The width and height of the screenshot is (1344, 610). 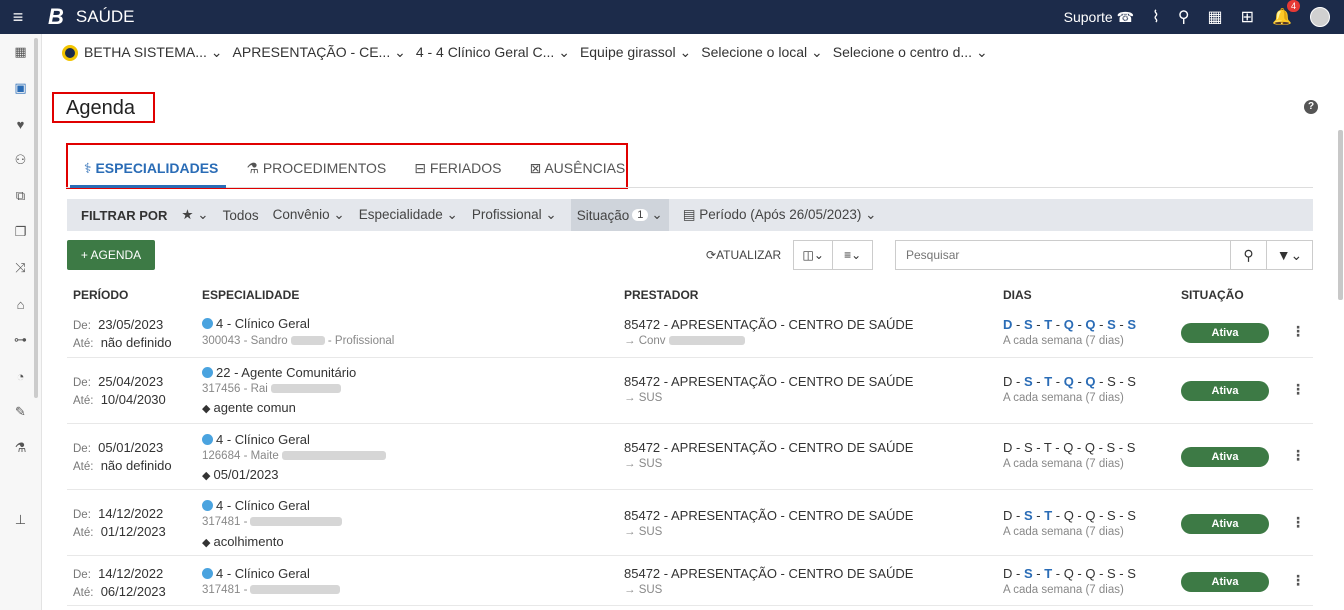 What do you see at coordinates (1017, 295) in the screenshot?
I see `column-header-dias: DIAS` at bounding box center [1017, 295].